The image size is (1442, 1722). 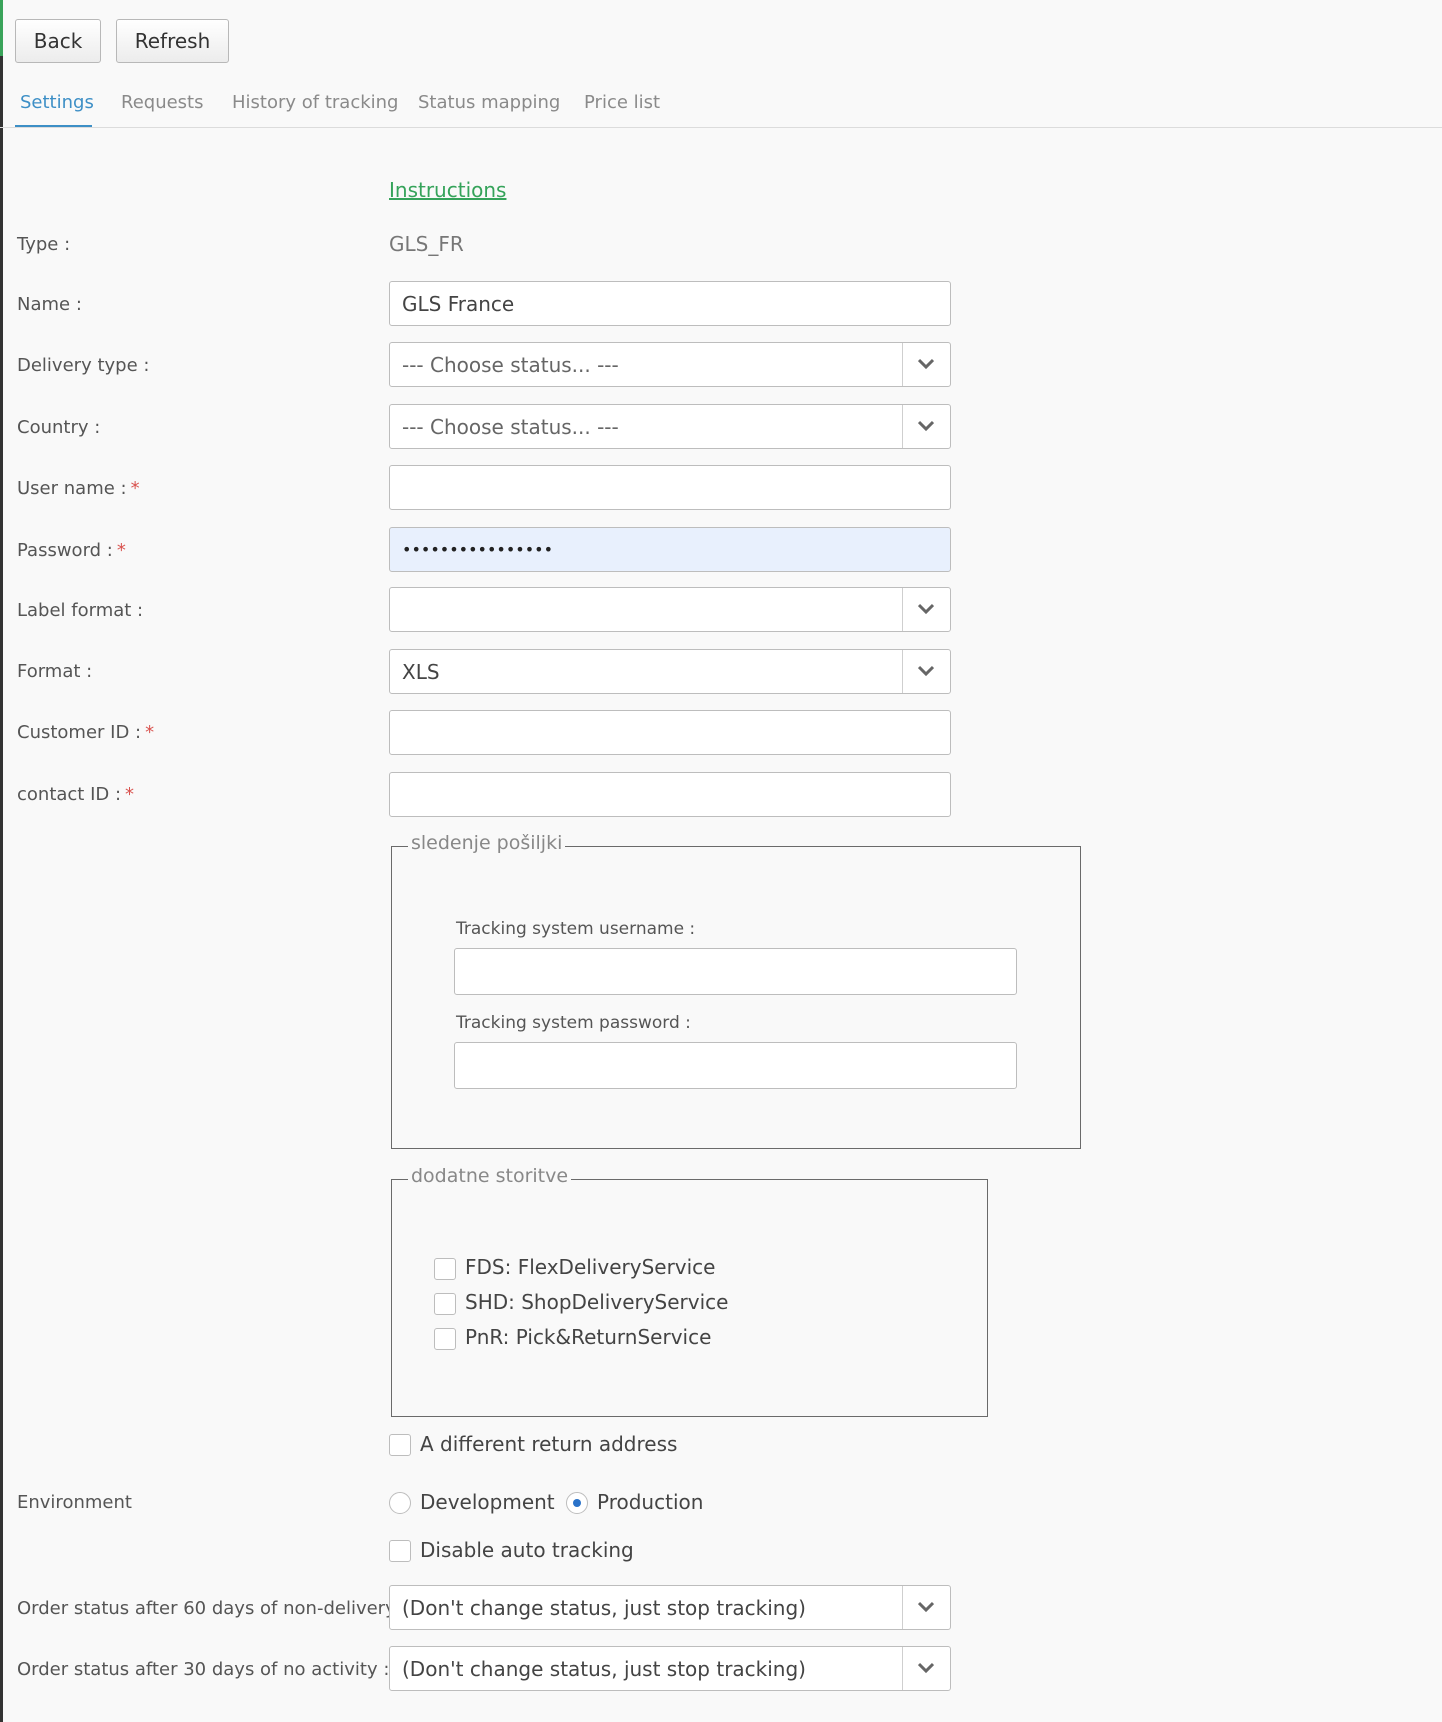 What do you see at coordinates (735, 971) in the screenshot?
I see `tracking-username-input` at bounding box center [735, 971].